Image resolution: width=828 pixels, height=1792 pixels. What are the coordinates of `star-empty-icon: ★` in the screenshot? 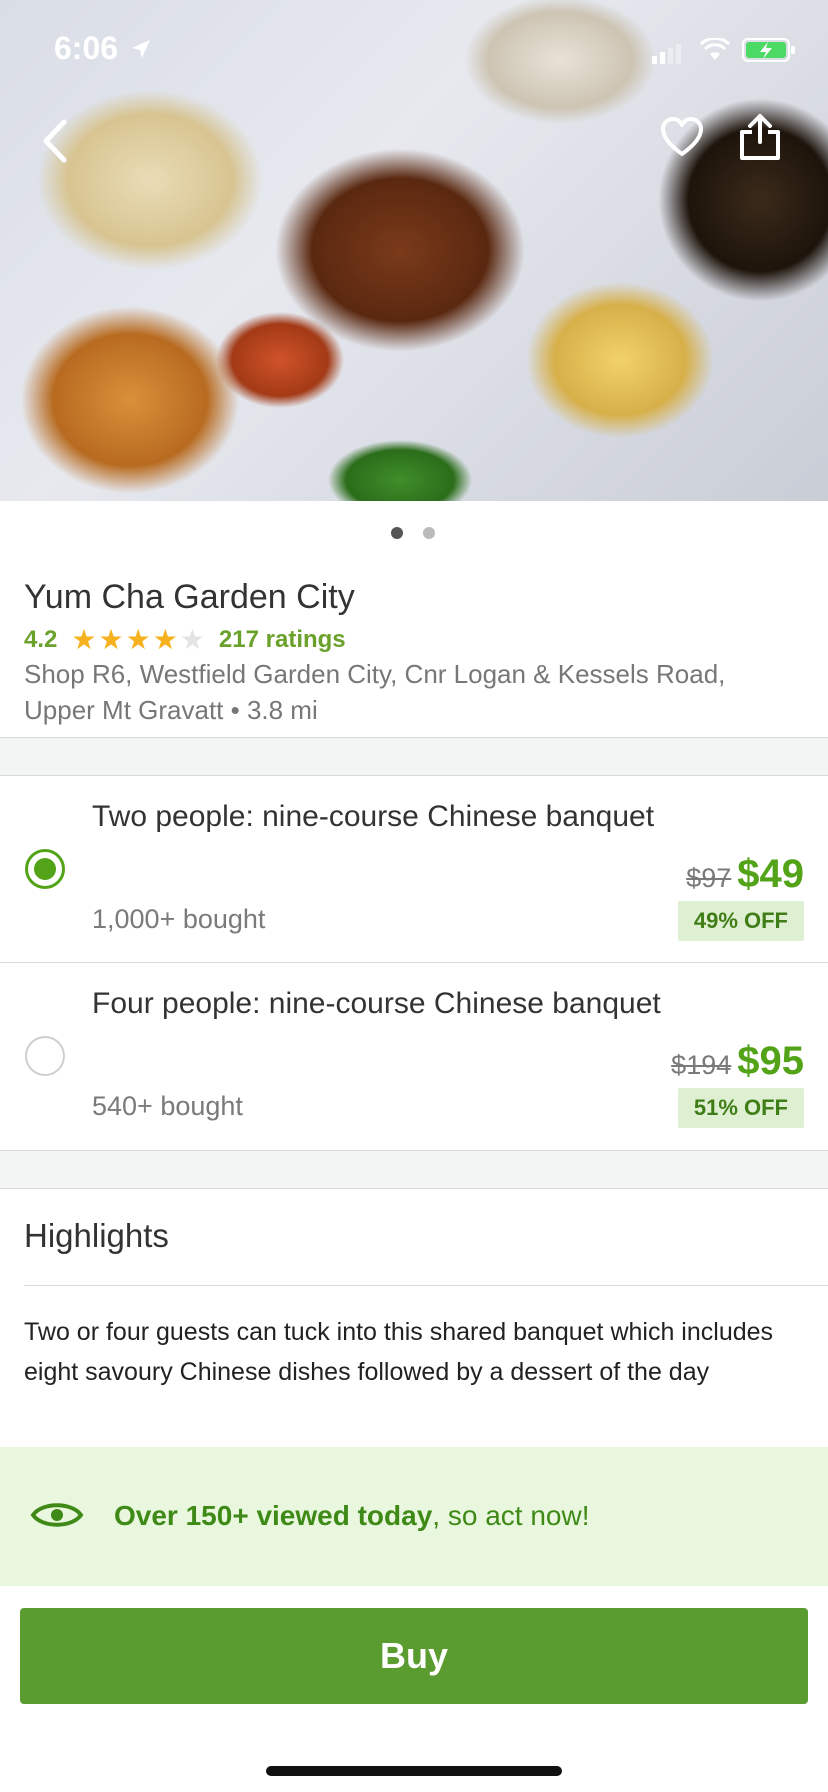 It's located at (192, 639).